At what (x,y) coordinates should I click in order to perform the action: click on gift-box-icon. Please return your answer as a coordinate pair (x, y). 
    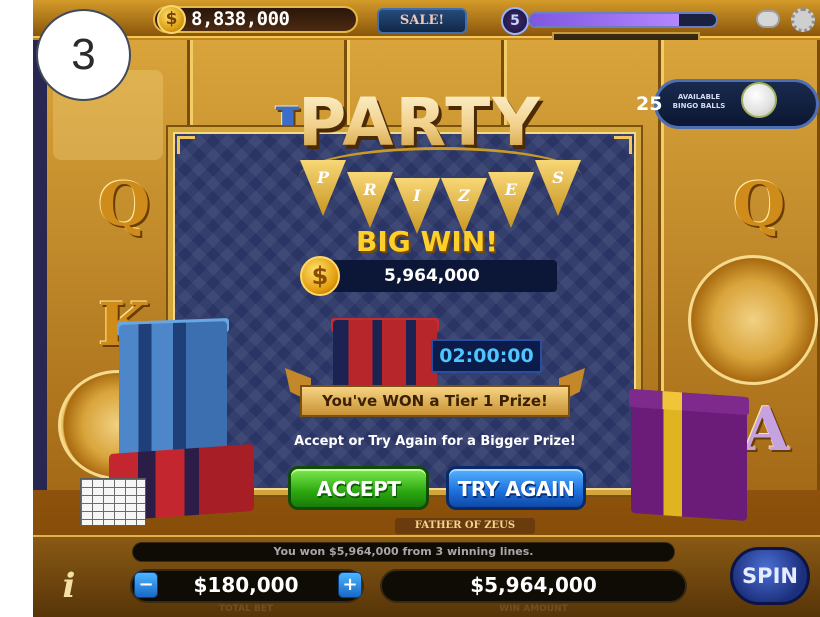
    Looking at the image, I should click on (385, 356).